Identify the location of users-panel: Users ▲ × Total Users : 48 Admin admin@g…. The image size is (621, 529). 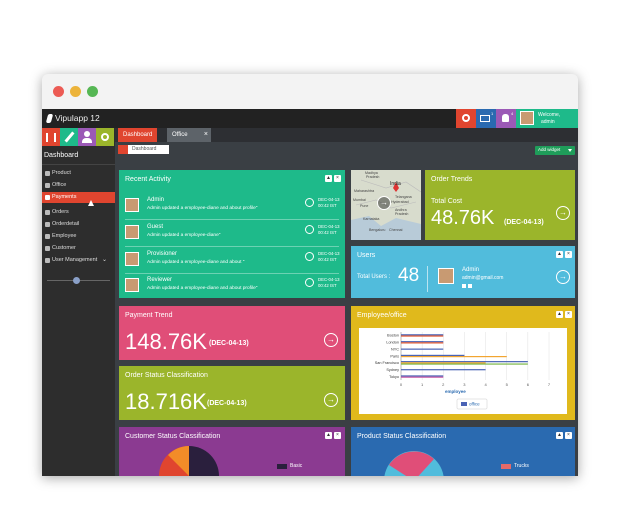
(463, 272).